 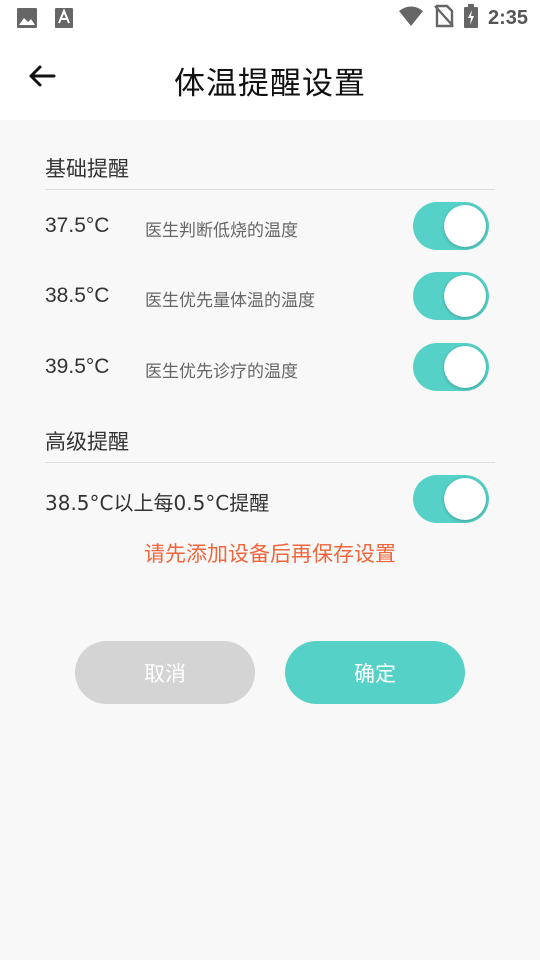 I want to click on no-sim-icon, so click(x=444, y=18).